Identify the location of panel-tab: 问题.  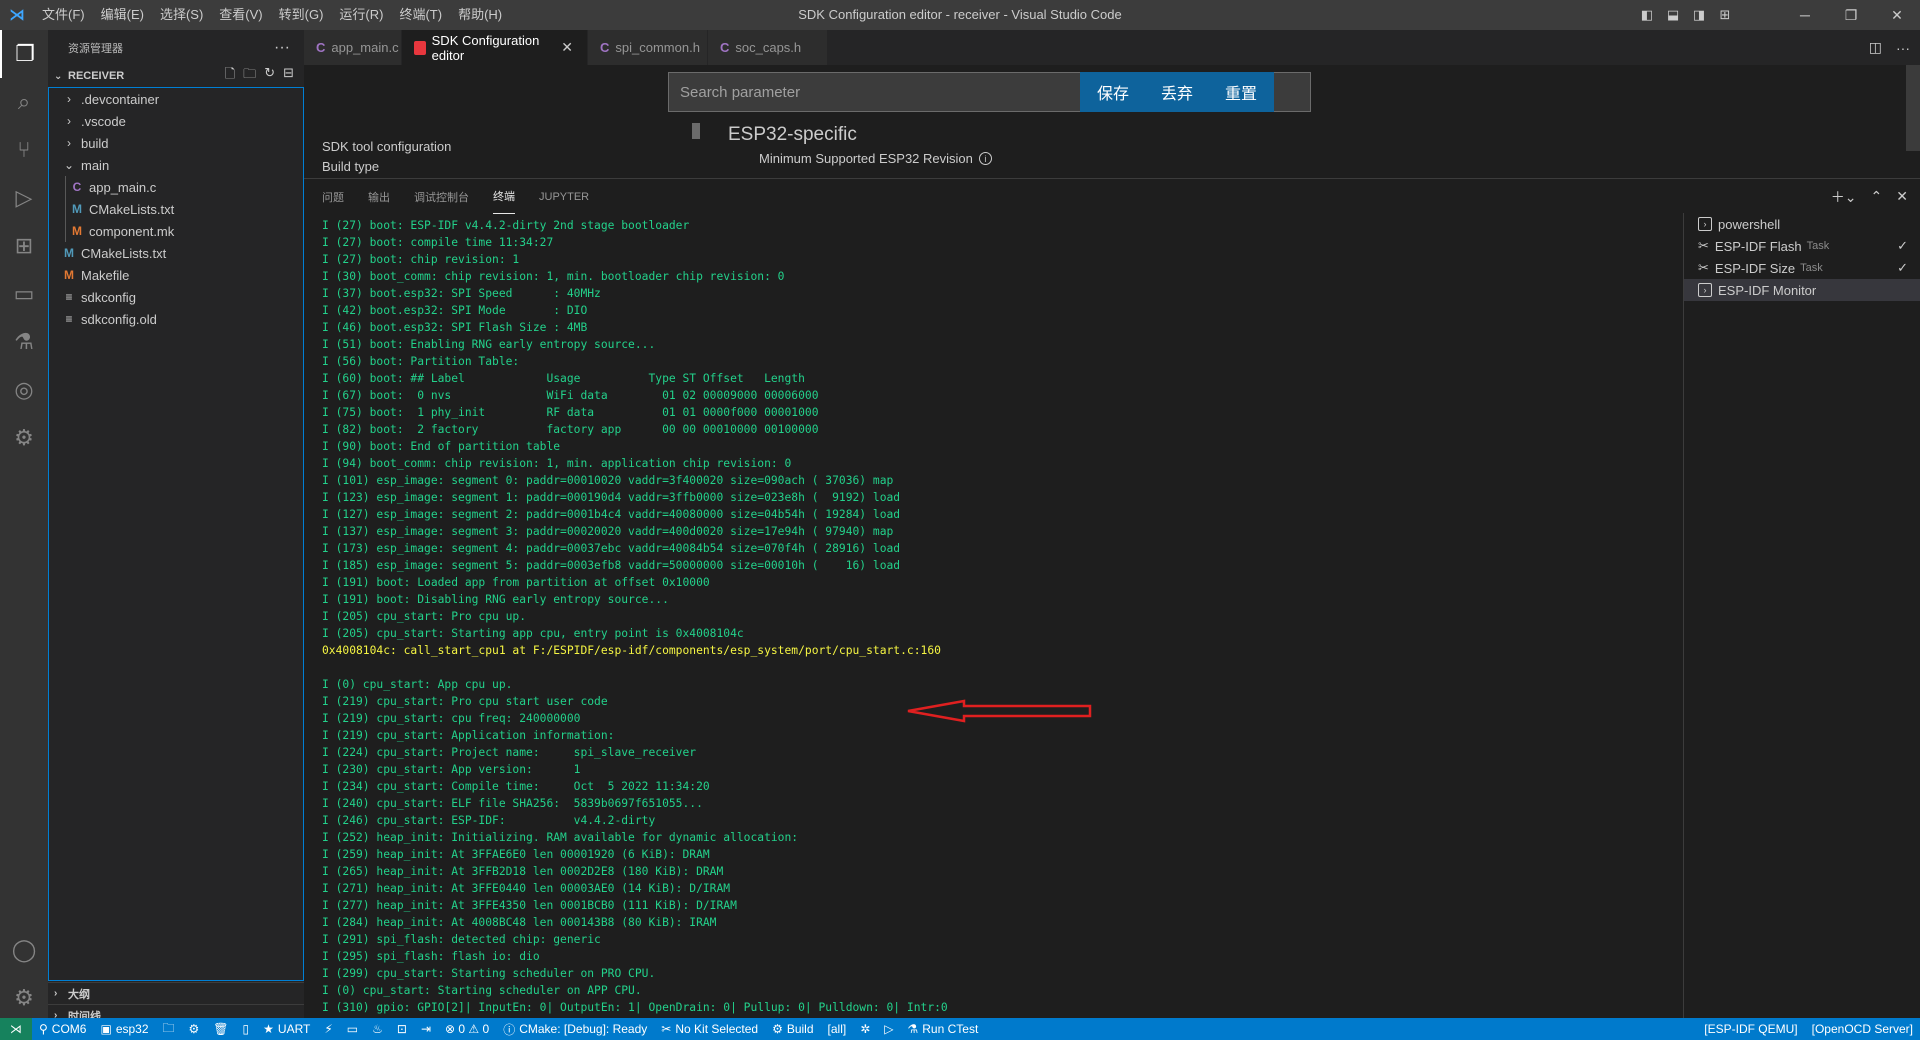
(333, 196).